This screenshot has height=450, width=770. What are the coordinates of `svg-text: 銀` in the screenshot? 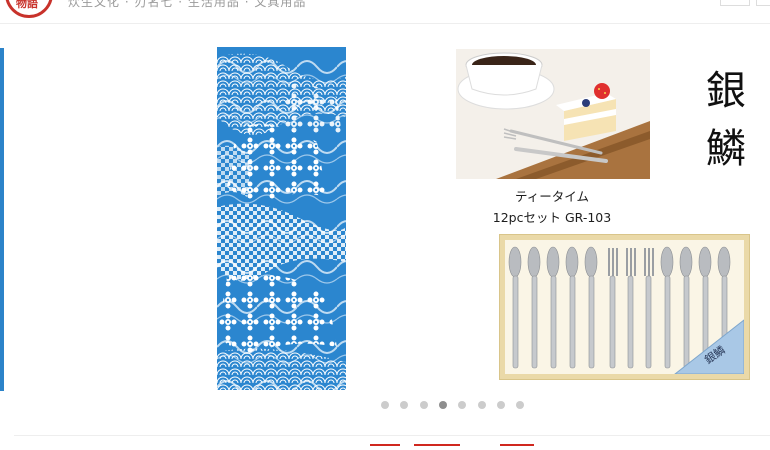 It's located at (726, 91).